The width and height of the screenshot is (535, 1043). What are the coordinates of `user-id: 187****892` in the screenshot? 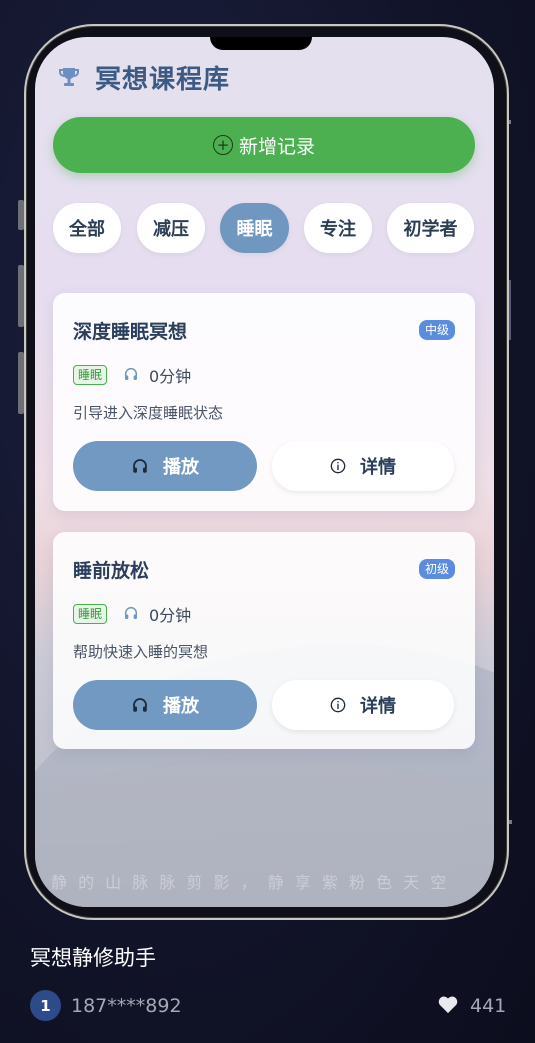 It's located at (126, 1006).